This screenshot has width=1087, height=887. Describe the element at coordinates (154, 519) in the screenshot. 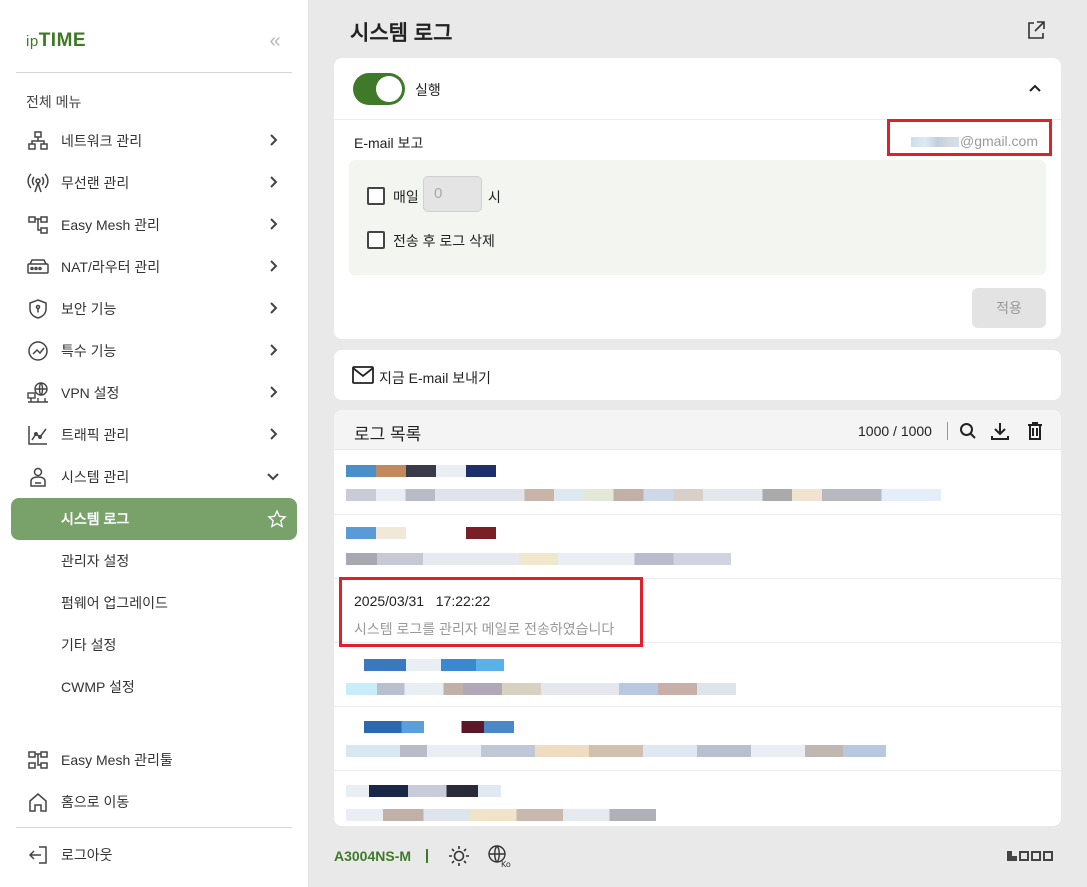

I see `sidebar-subitem-system-log: 시스템 로그` at that location.